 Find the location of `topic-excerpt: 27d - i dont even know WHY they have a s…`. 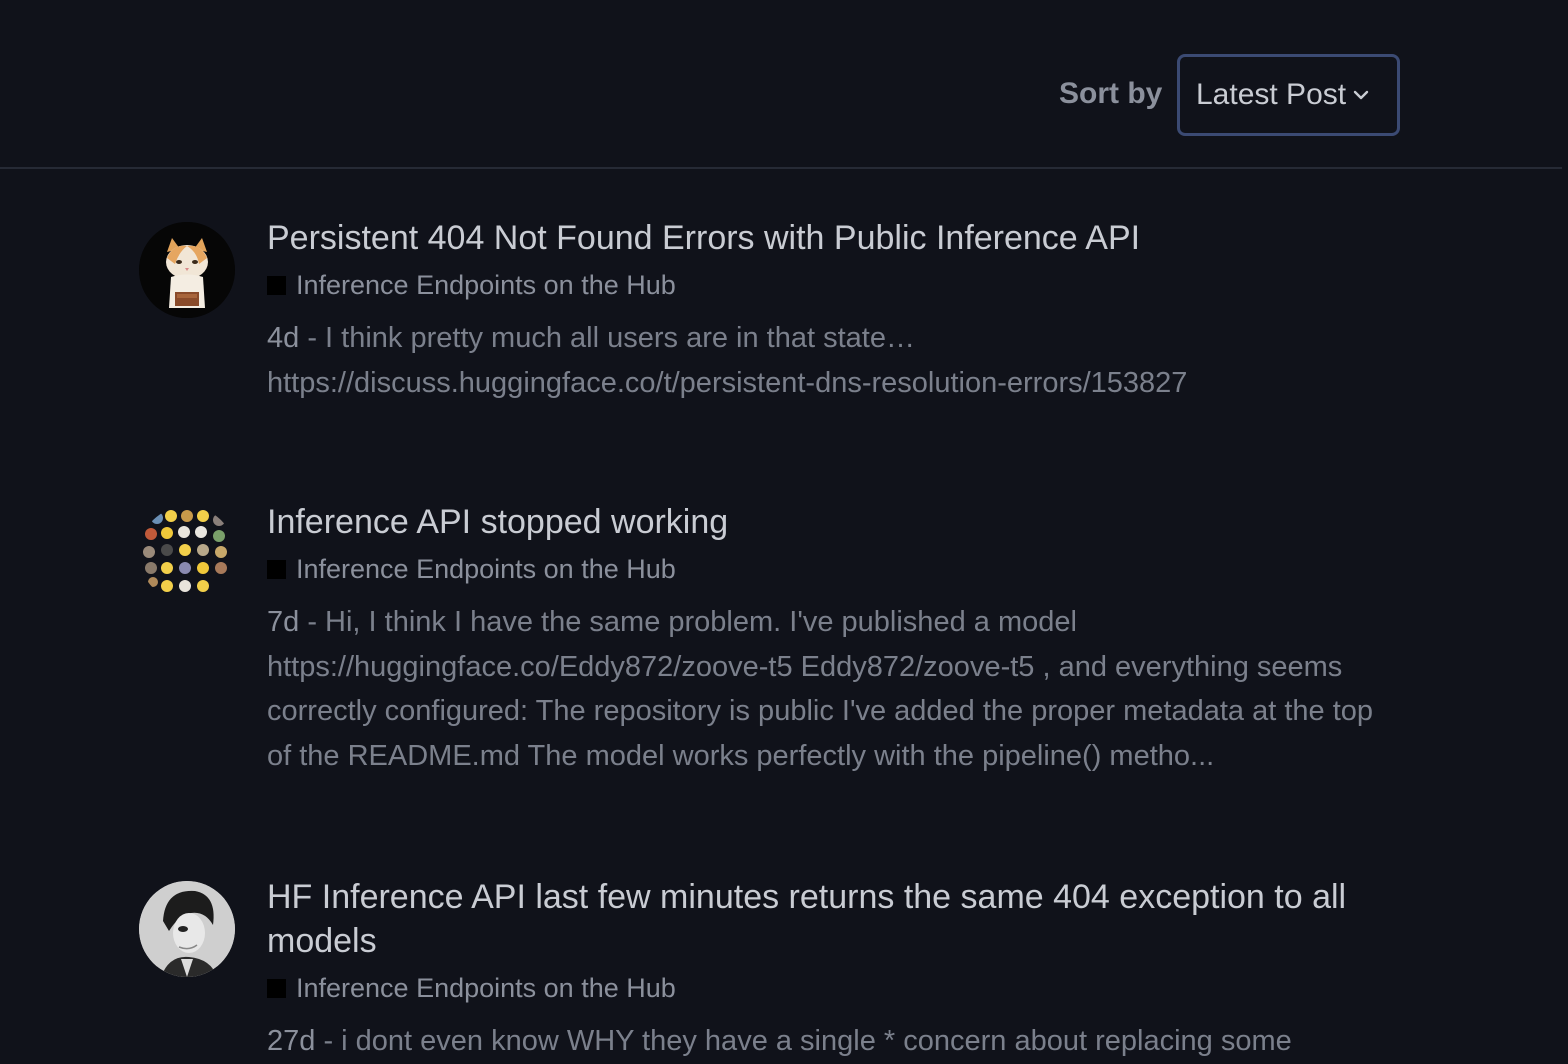

topic-excerpt: 27d - i dont even know WHY they have a s… is located at coordinates (832, 1041).